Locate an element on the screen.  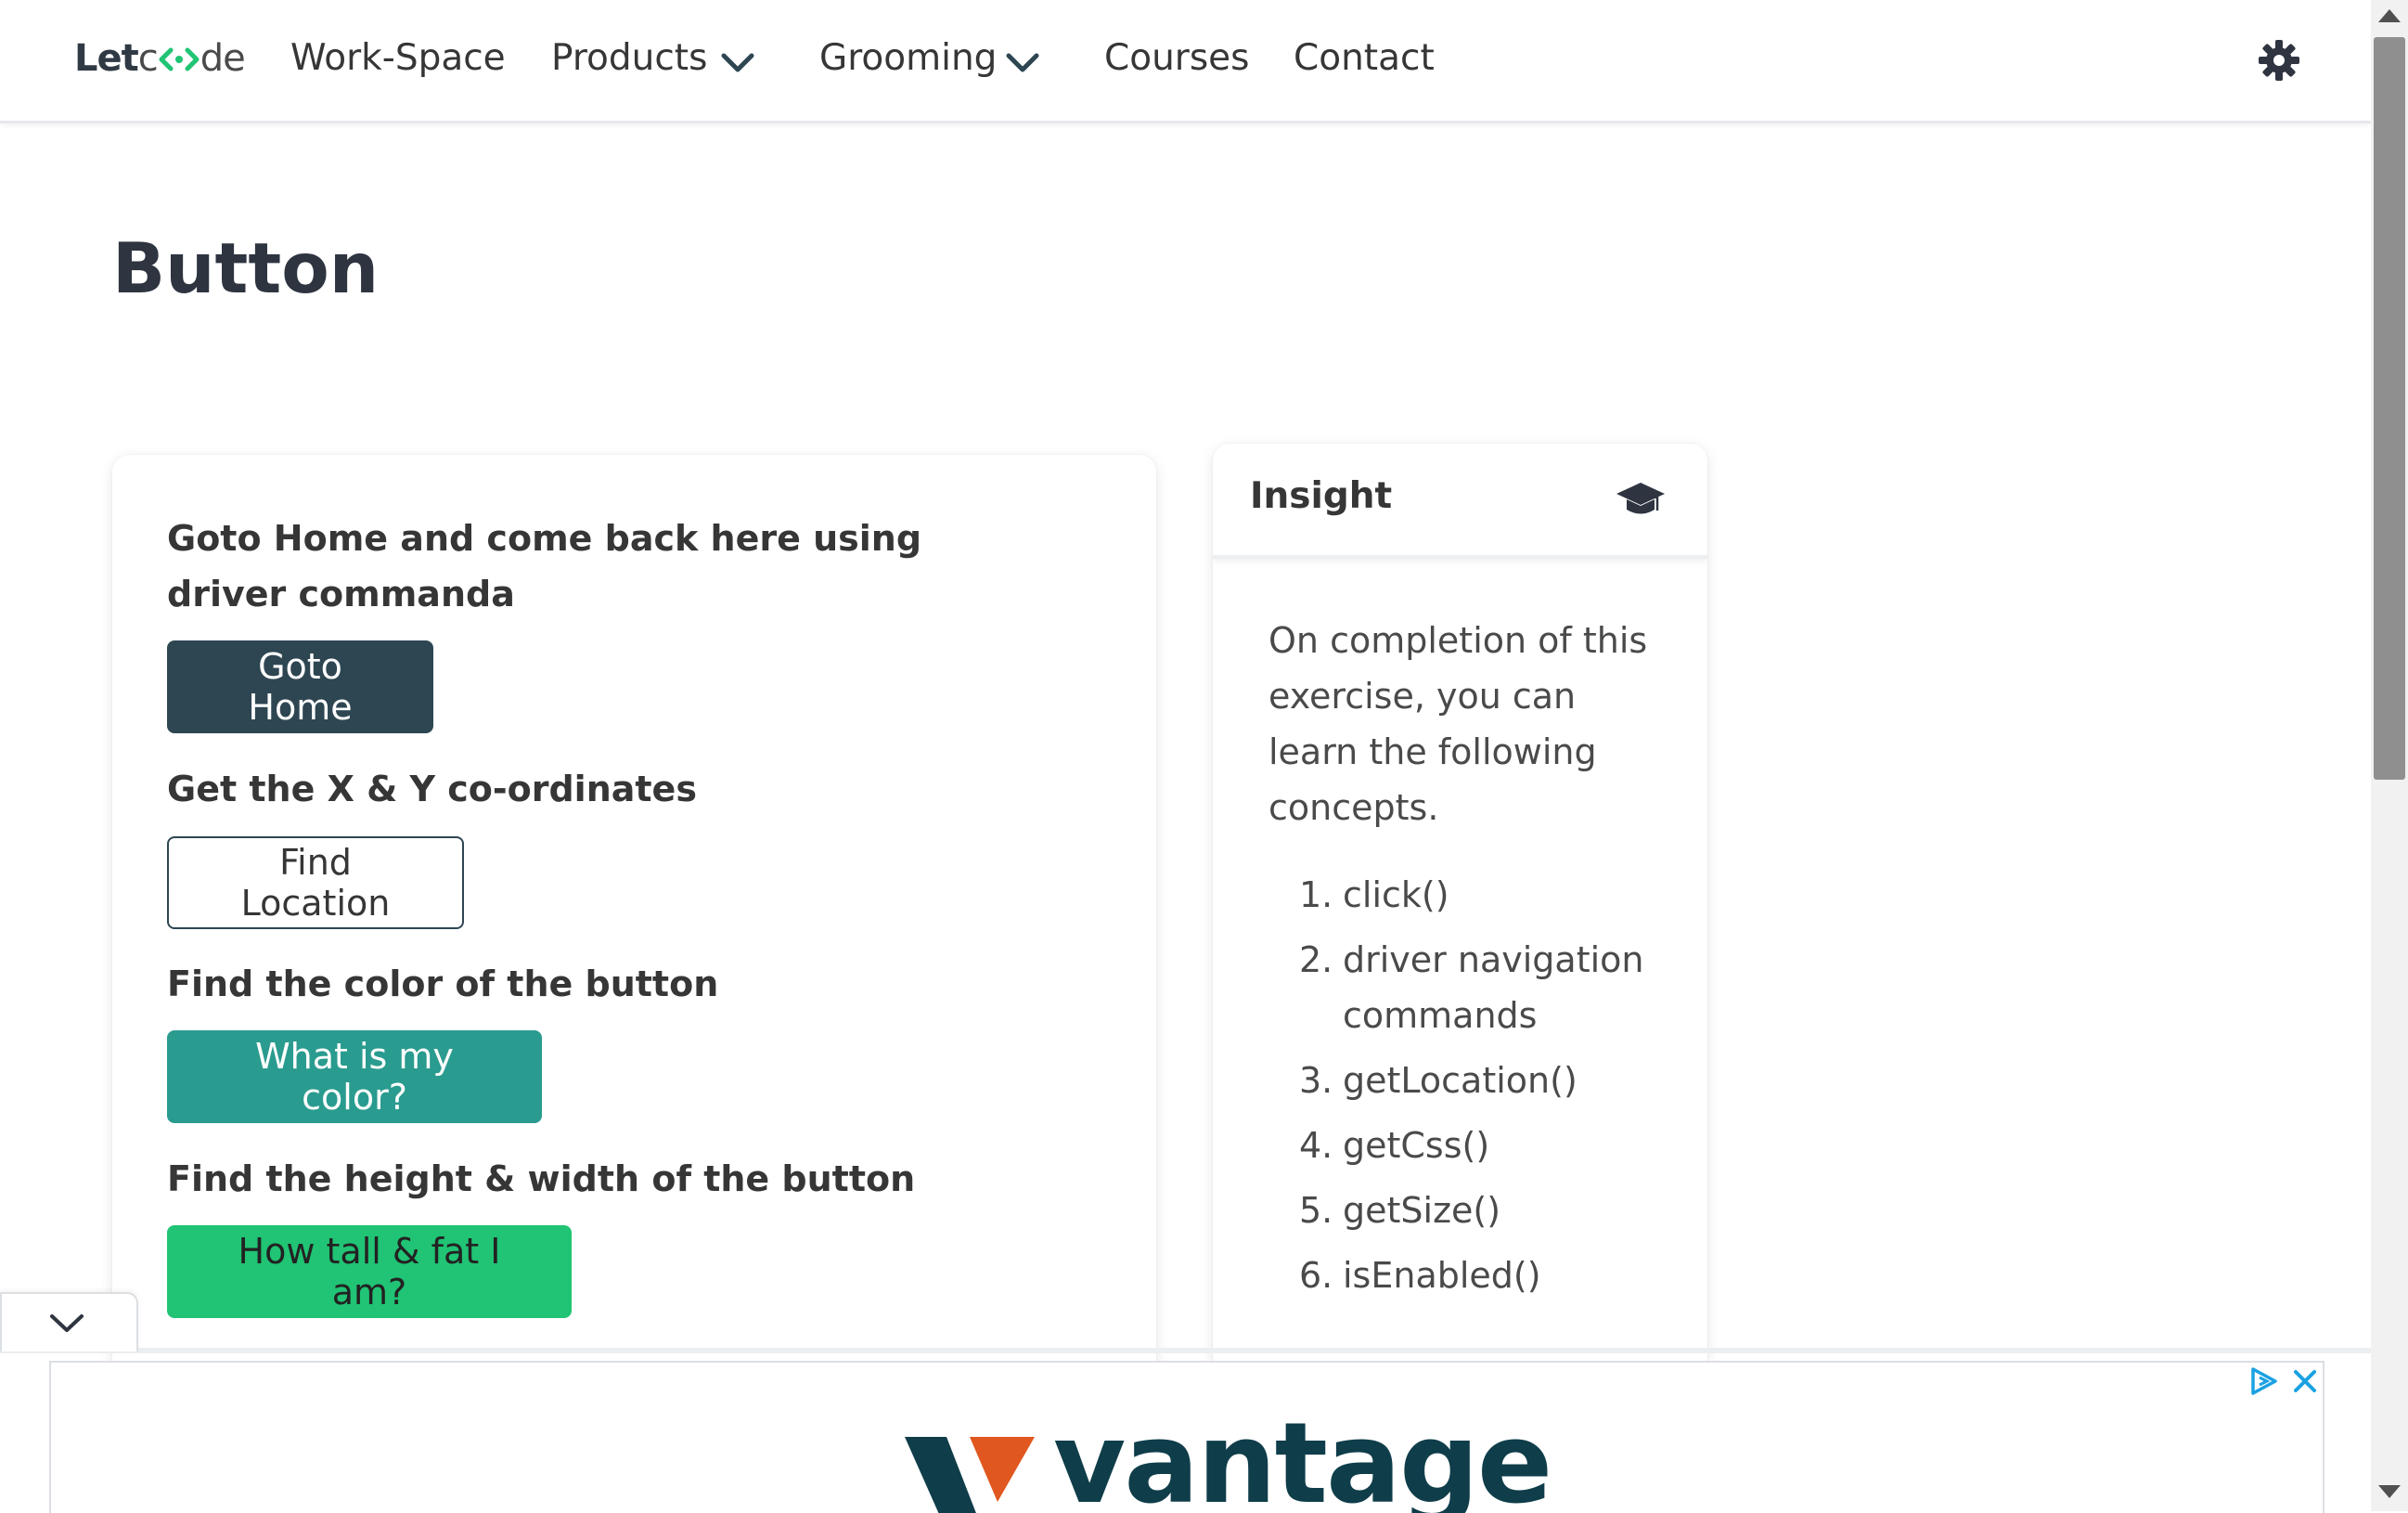
graduation-cap-icon is located at coordinates (1641, 499).